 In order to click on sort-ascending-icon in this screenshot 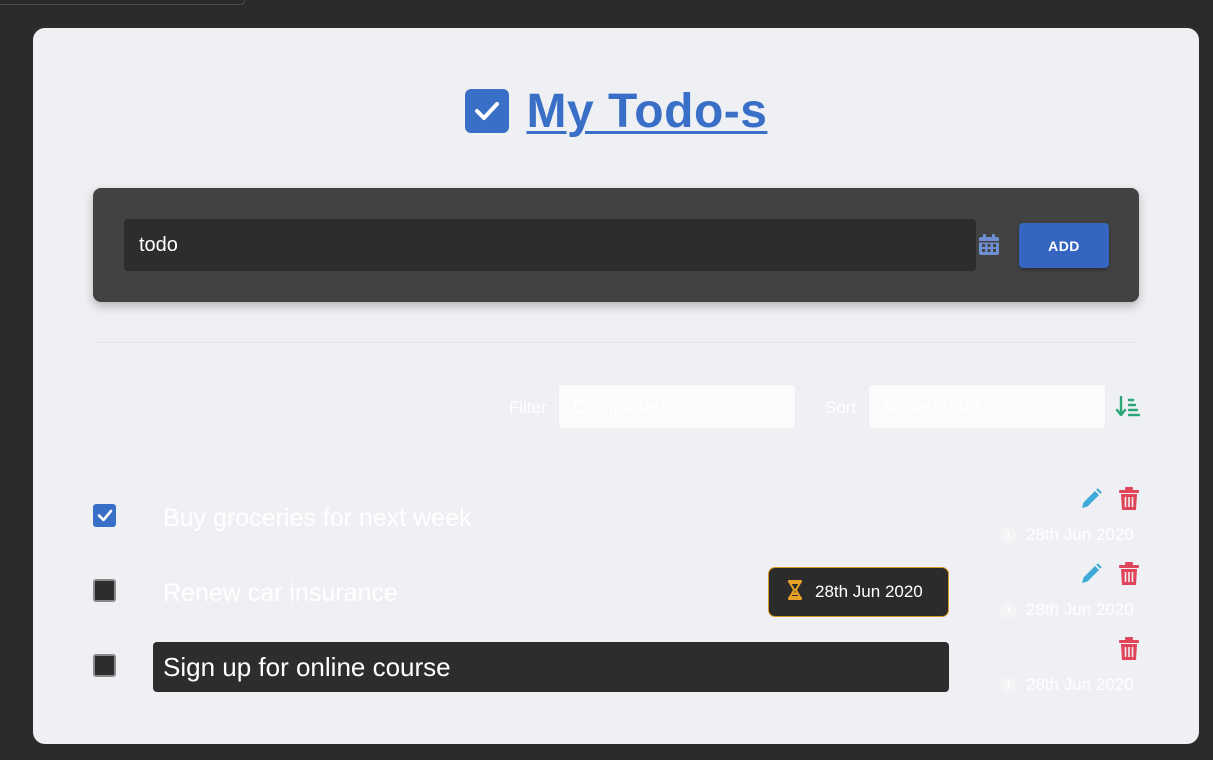, I will do `click(1128, 407)`.